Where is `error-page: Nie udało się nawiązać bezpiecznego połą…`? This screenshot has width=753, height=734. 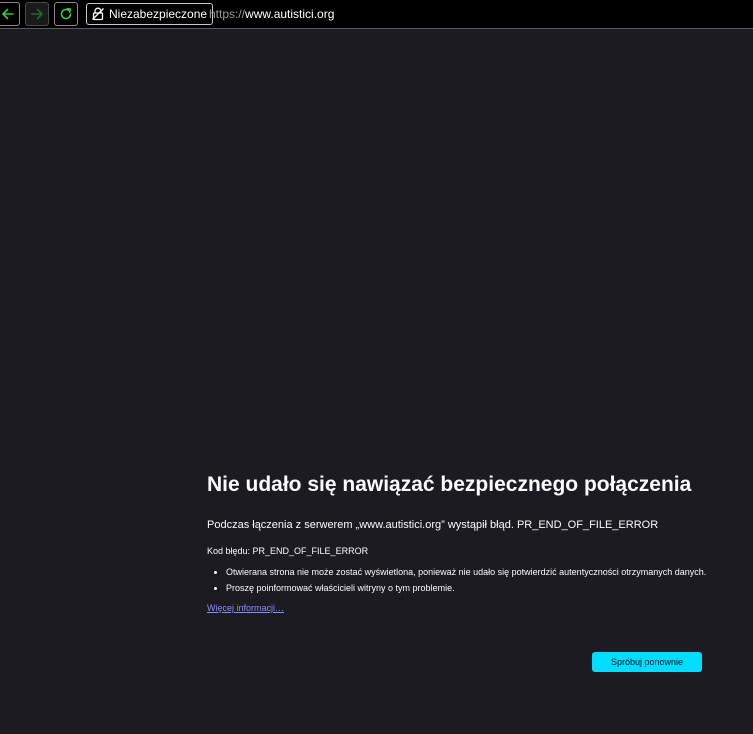
error-page: Nie udało się nawiązać bezpiecznego połą… is located at coordinates (457, 544).